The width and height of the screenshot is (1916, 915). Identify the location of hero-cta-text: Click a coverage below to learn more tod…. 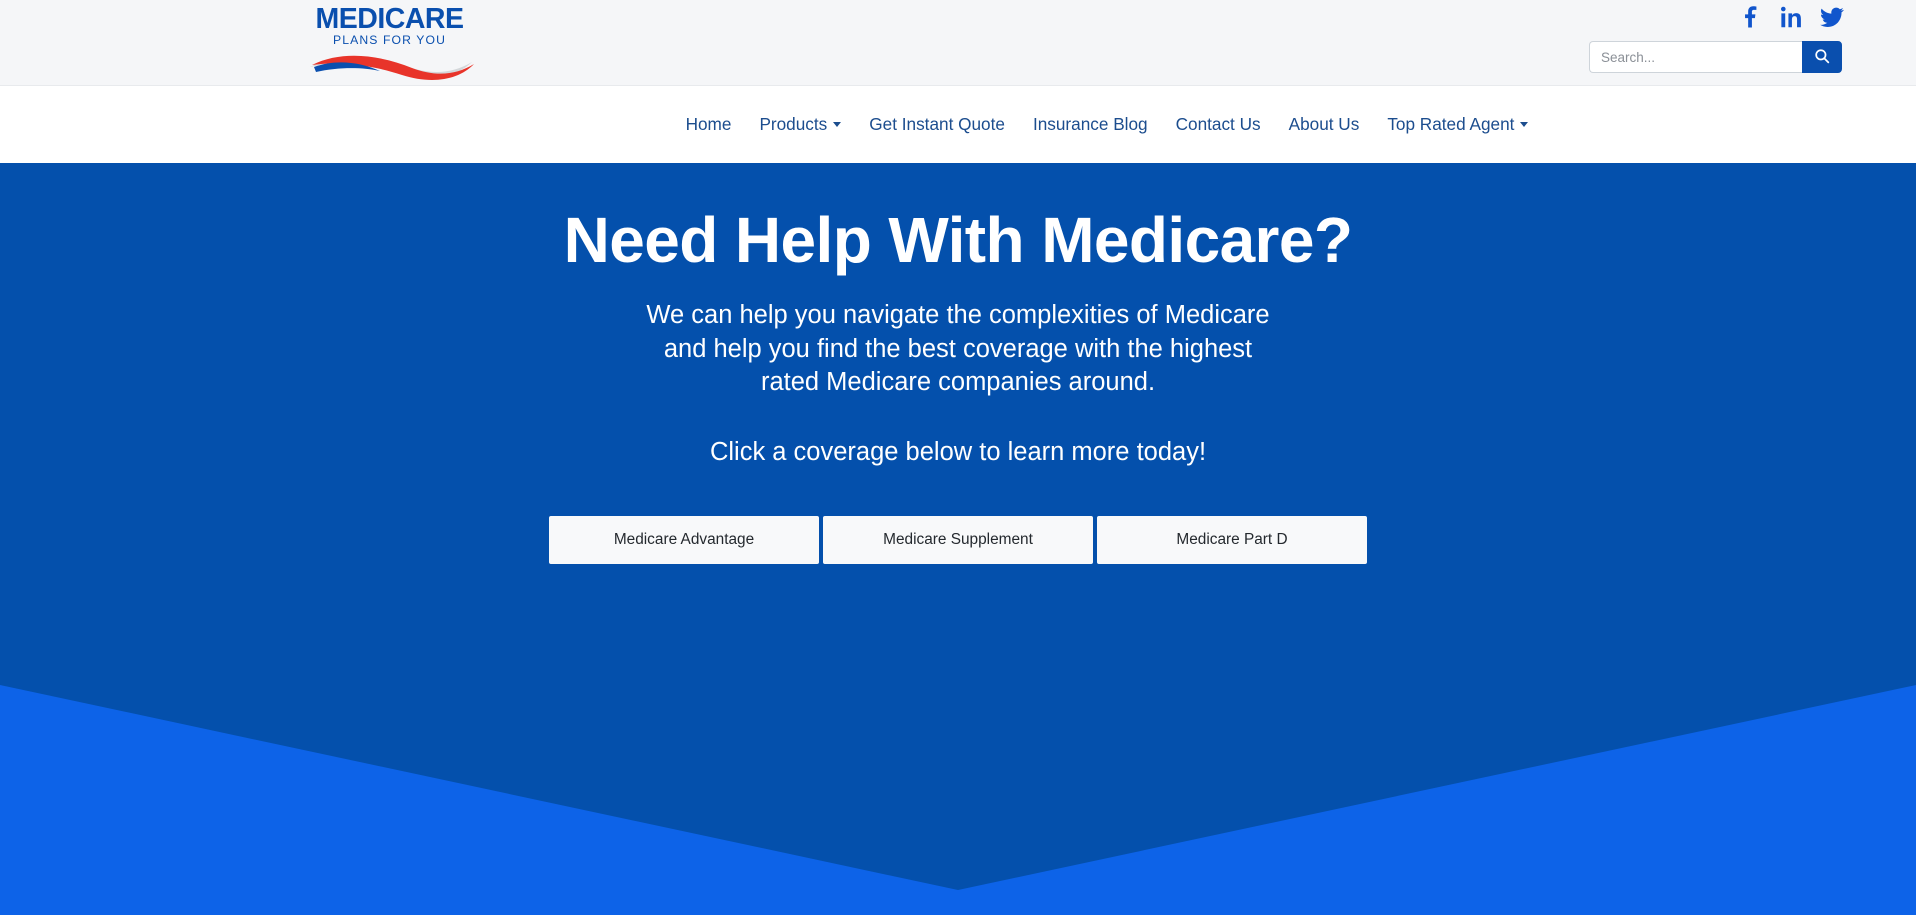
(958, 452).